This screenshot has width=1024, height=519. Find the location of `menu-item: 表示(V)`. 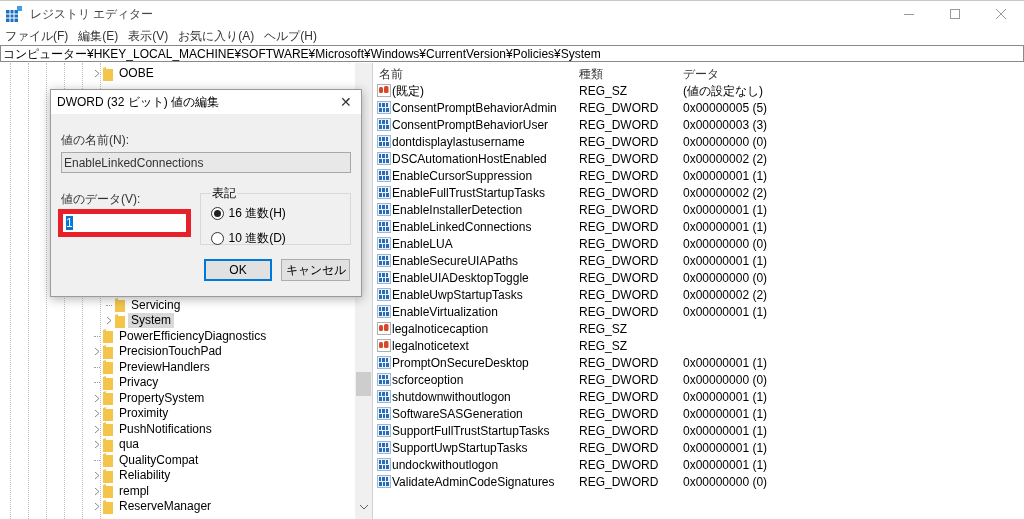

menu-item: 表示(V) is located at coordinates (148, 36).